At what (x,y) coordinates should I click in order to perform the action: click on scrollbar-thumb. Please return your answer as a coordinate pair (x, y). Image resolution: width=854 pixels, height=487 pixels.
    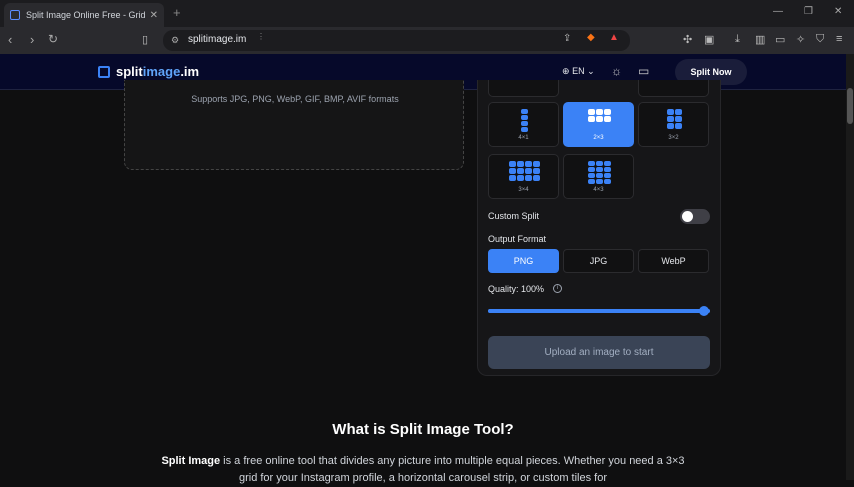
    Looking at the image, I should click on (850, 106).